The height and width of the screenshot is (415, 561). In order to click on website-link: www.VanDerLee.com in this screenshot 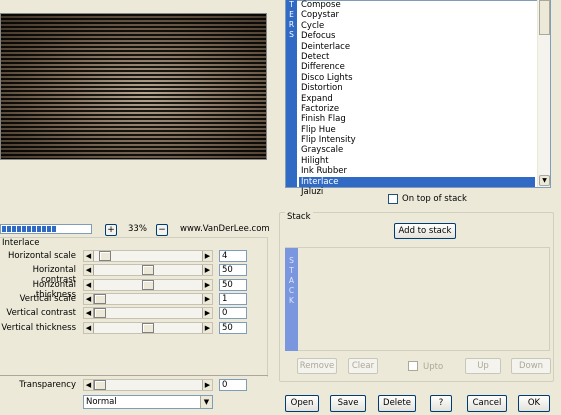, I will do `click(225, 229)`.